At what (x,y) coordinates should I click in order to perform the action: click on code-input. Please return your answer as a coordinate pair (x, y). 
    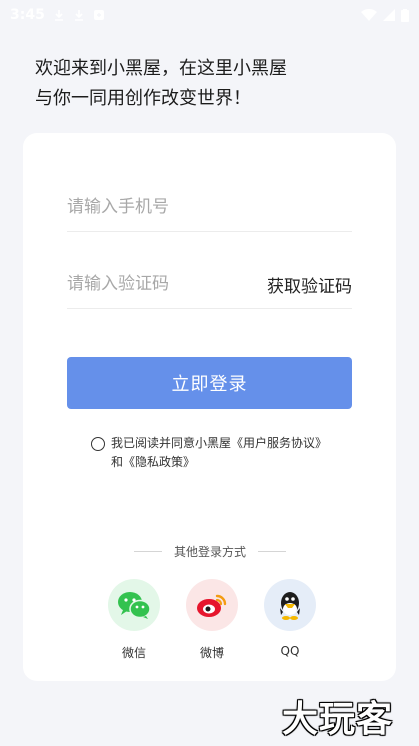
    Looking at the image, I should click on (157, 284).